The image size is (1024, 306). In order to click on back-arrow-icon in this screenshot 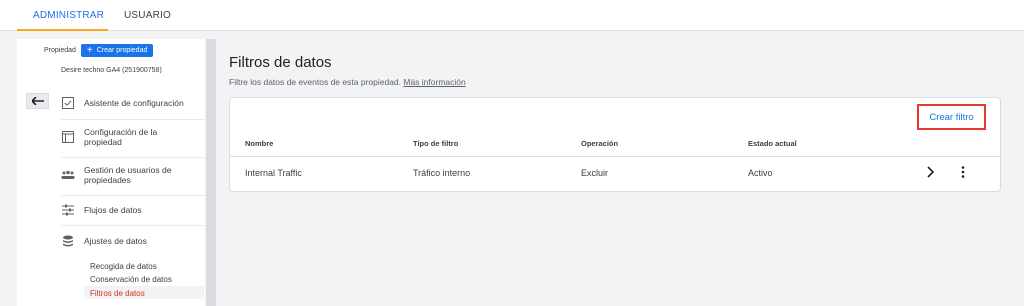, I will do `click(37, 101)`.